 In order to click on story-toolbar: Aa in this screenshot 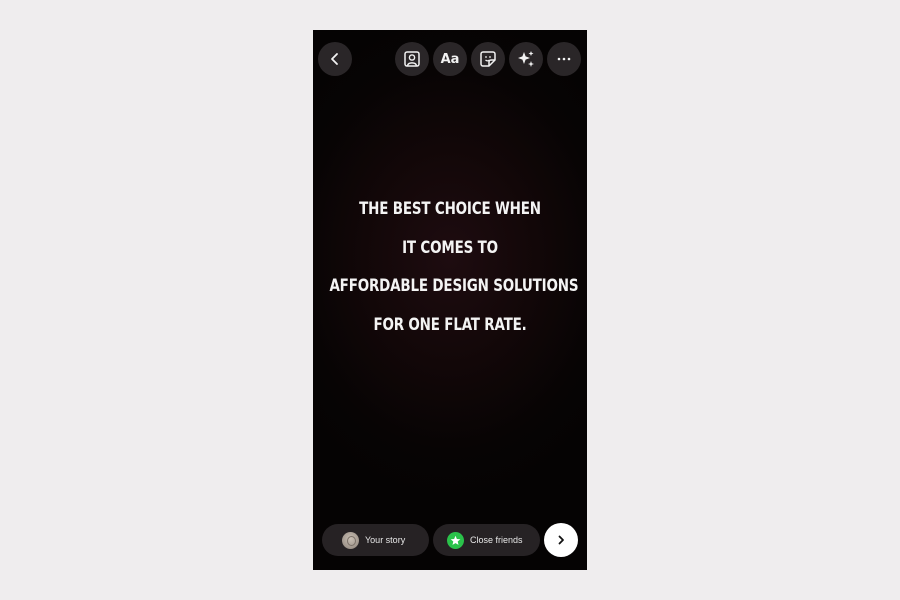, I will do `click(450, 59)`.